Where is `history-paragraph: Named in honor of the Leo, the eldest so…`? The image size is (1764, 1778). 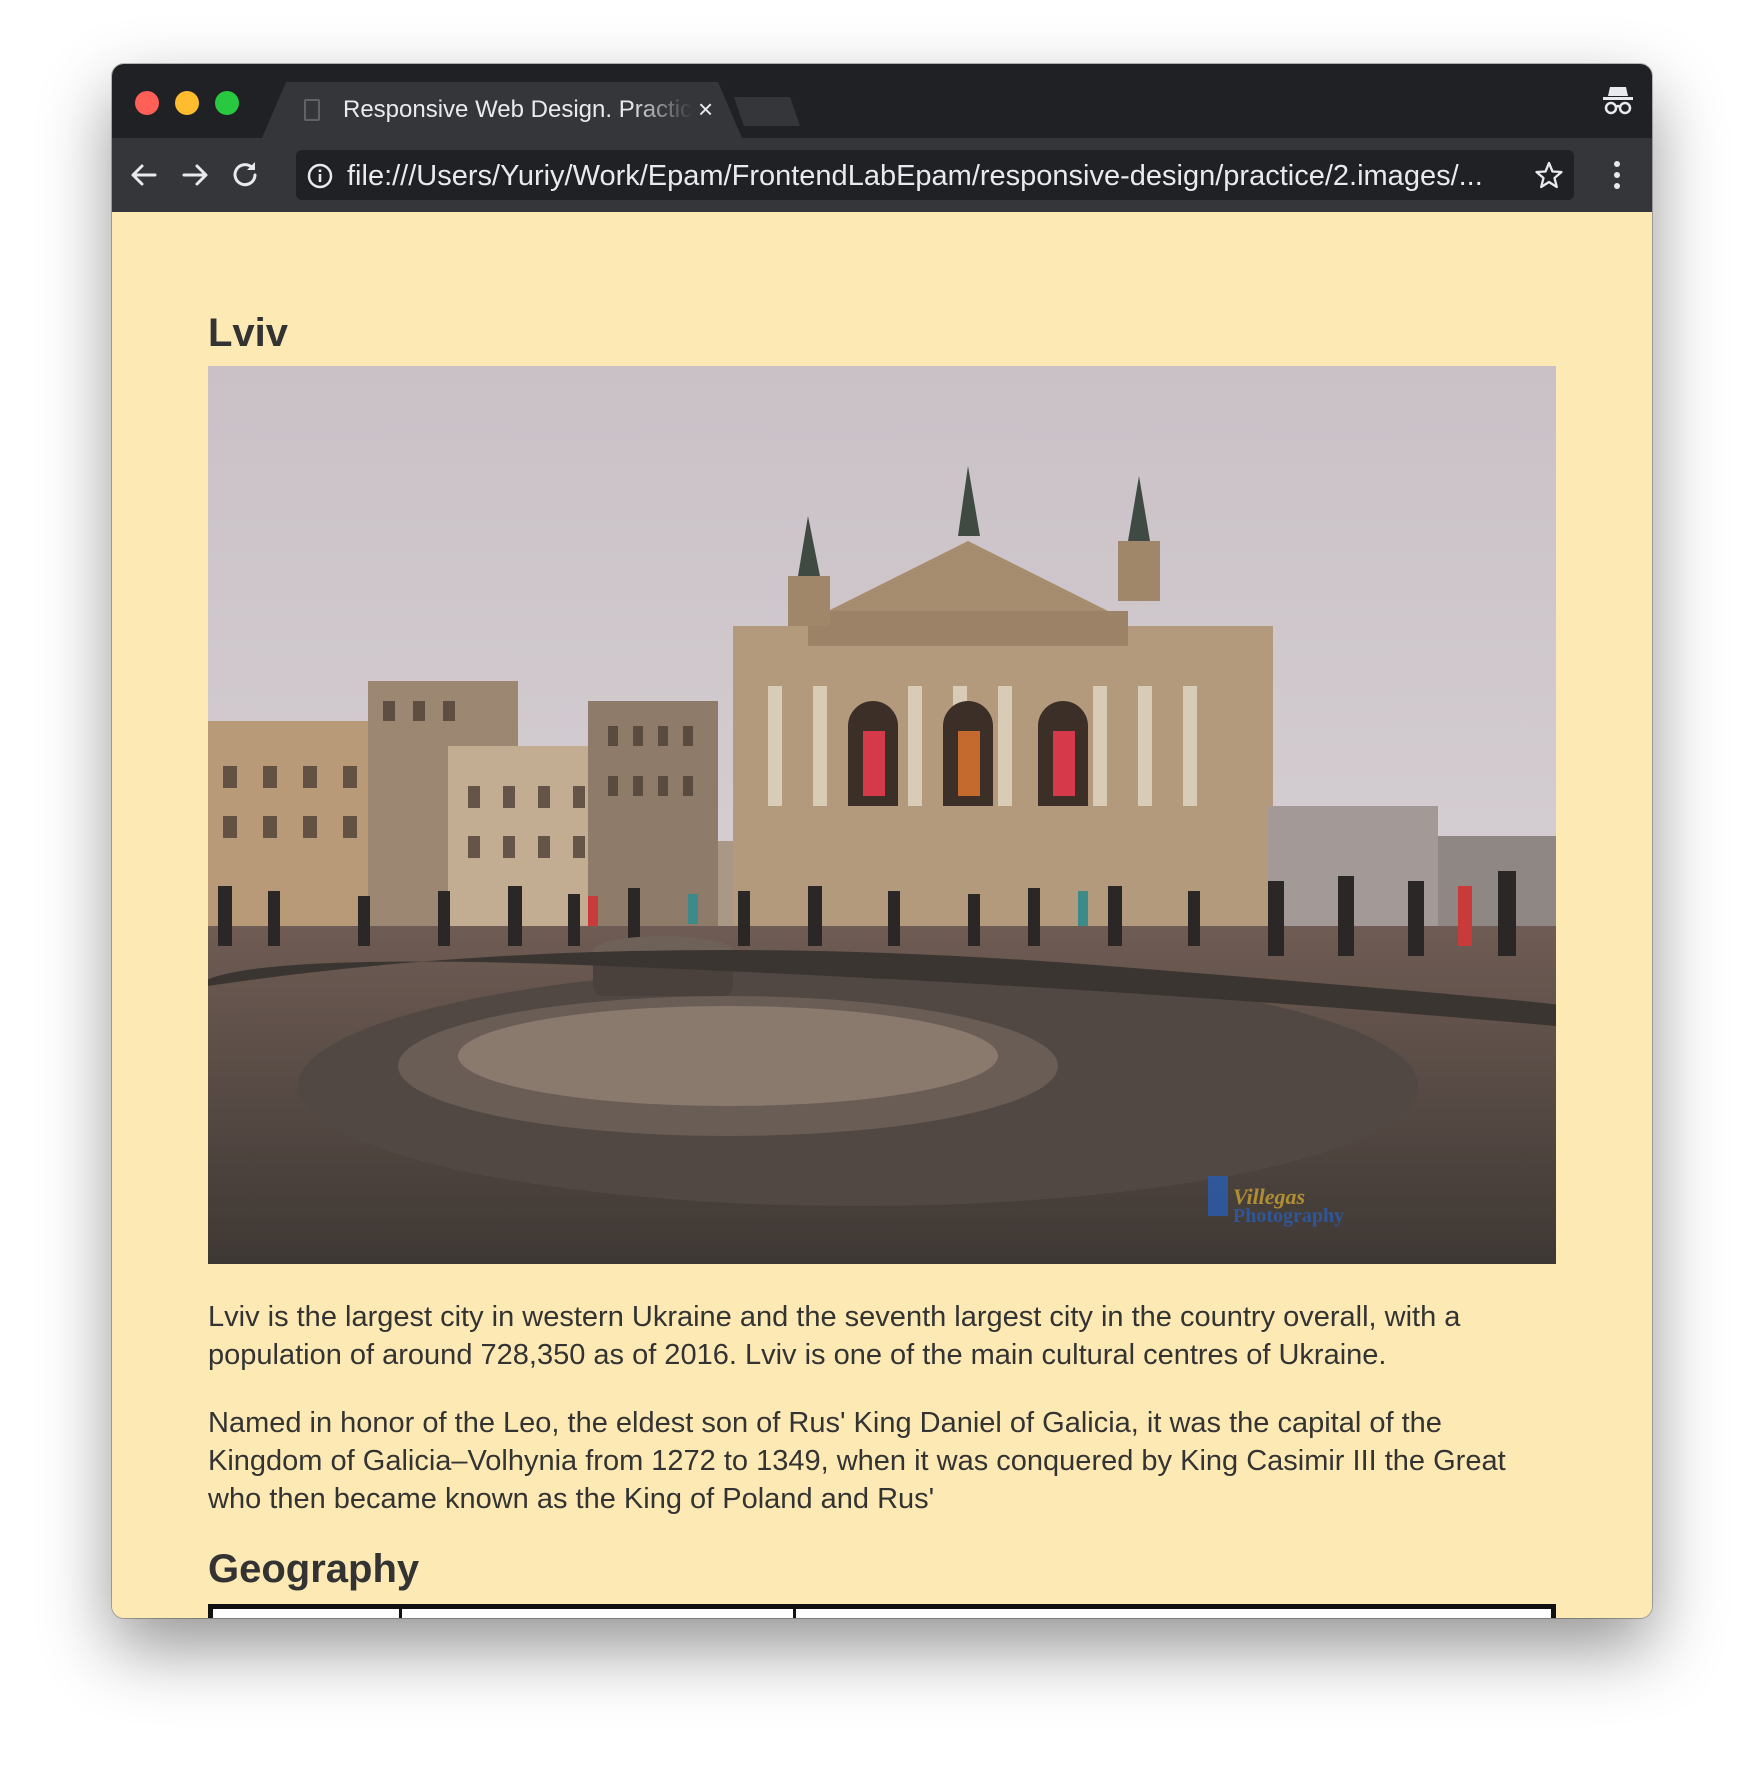 history-paragraph: Named in honor of the Leo, the eldest so… is located at coordinates (857, 1461).